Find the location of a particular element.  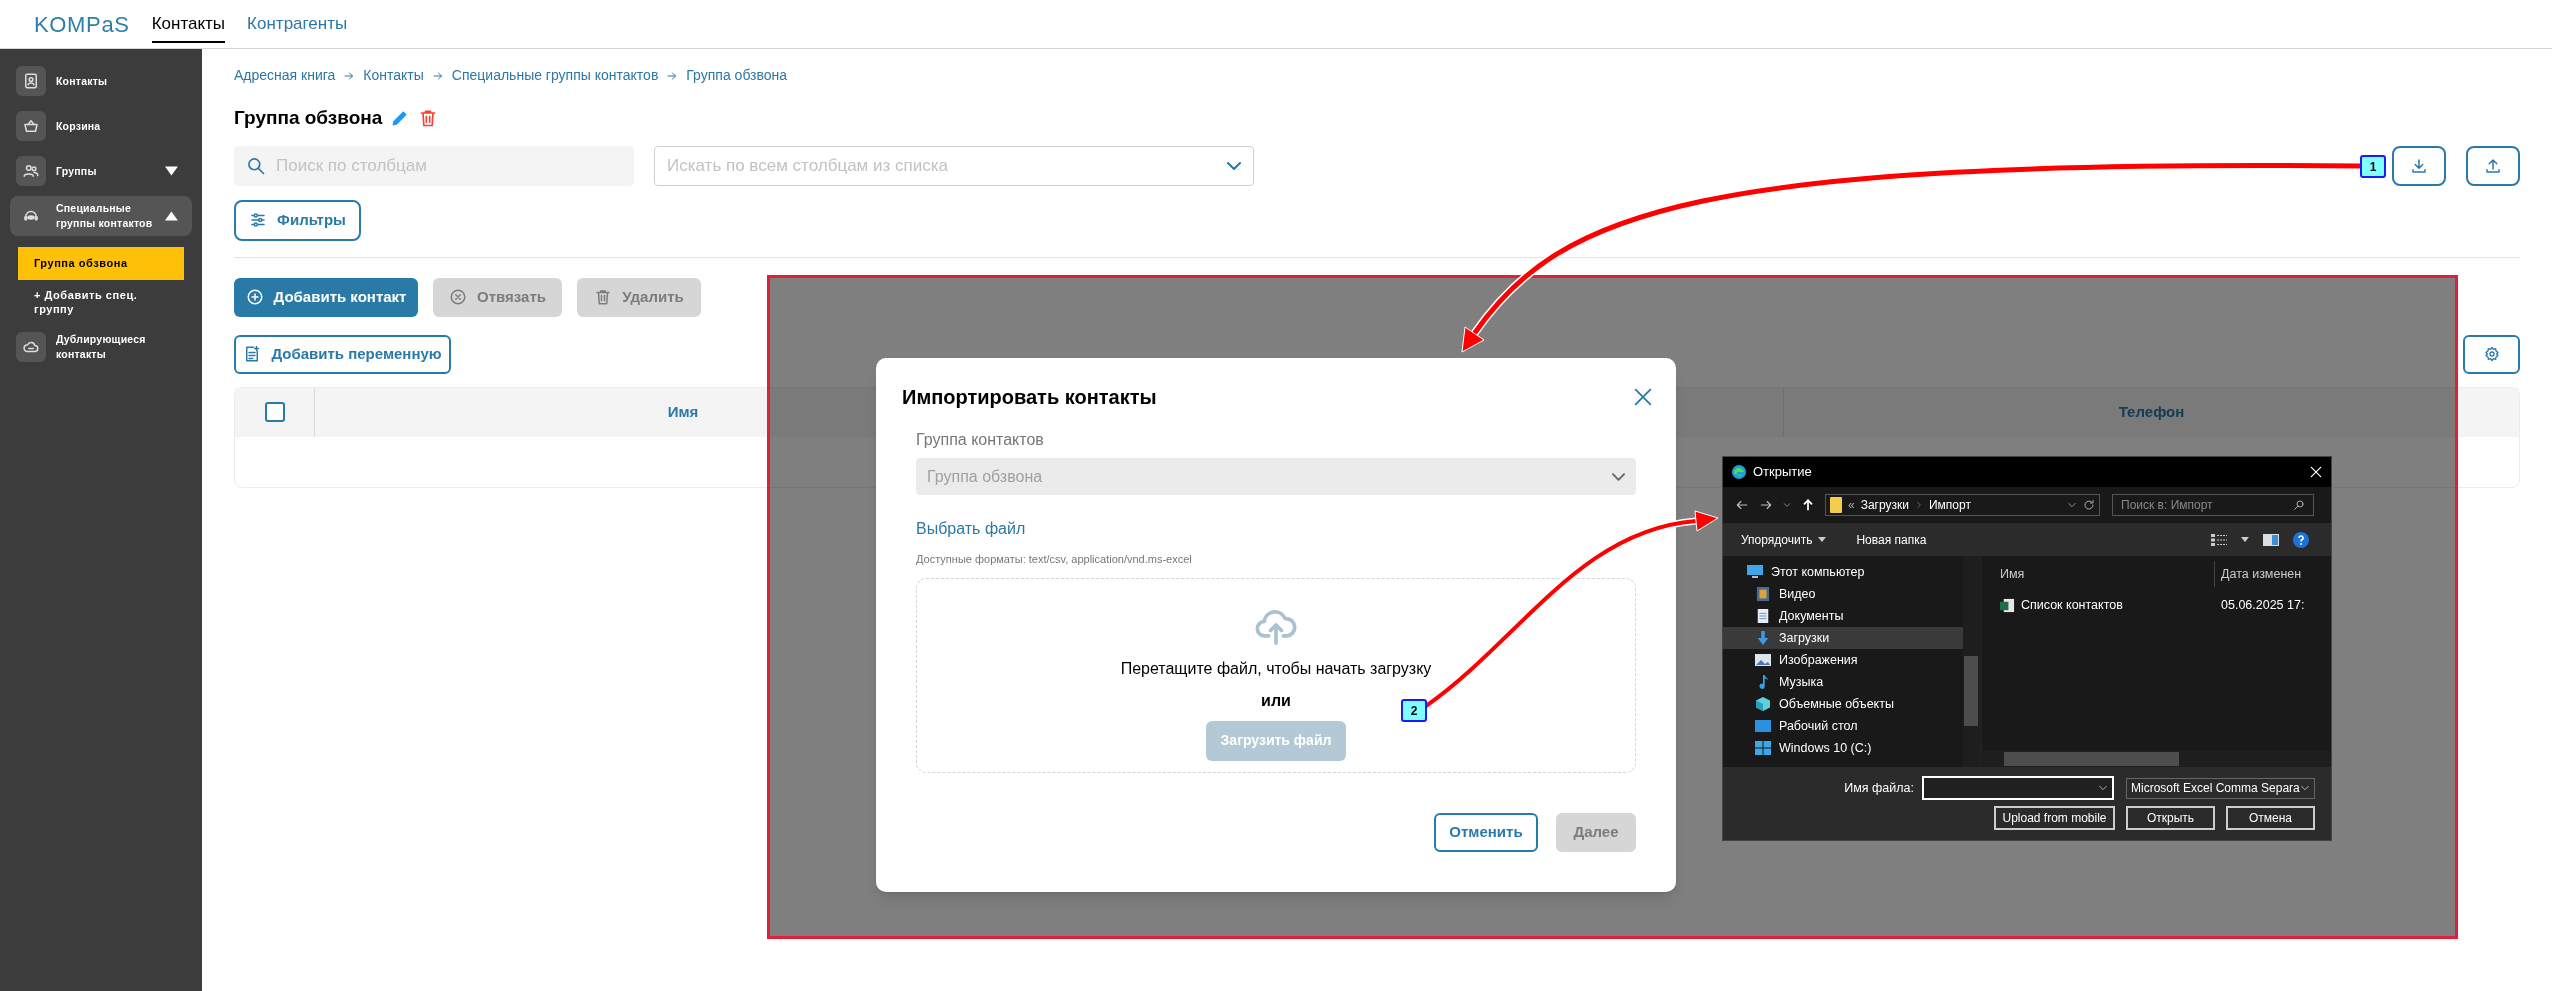

breadcrumb-link: Специальные группы контактов is located at coordinates (555, 75).